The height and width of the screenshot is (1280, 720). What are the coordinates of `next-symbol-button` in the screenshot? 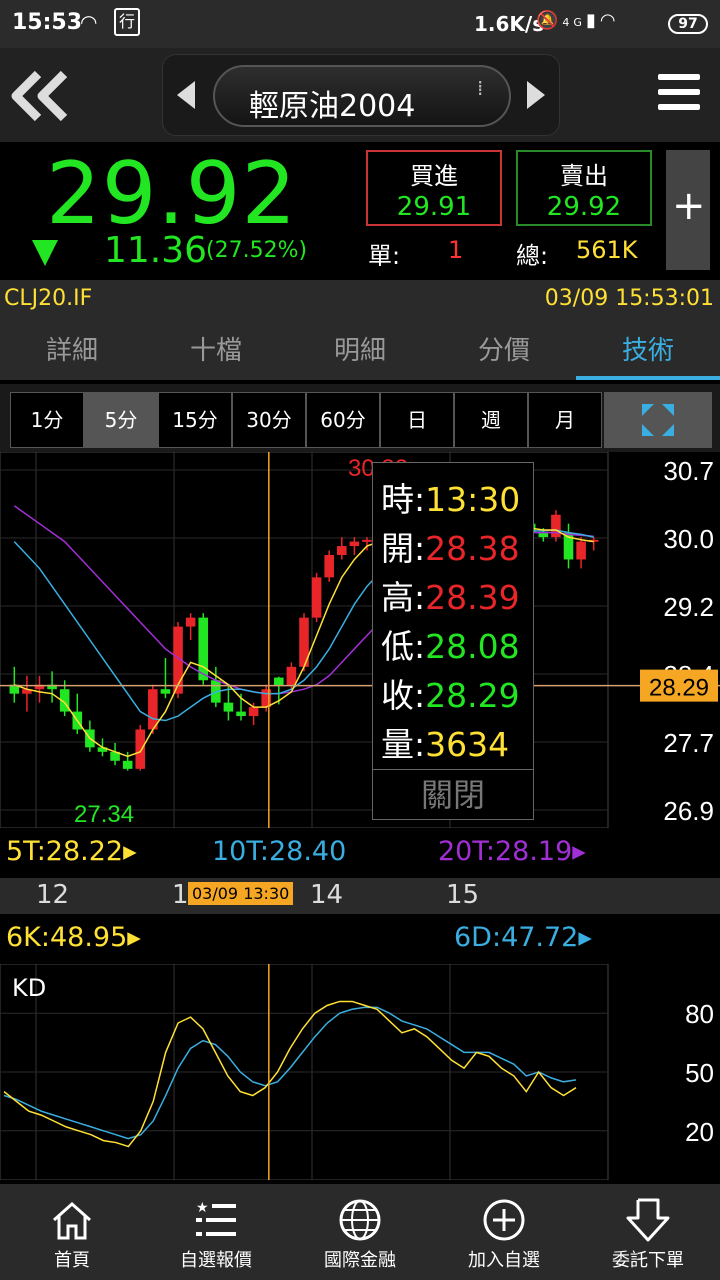 It's located at (536, 95).